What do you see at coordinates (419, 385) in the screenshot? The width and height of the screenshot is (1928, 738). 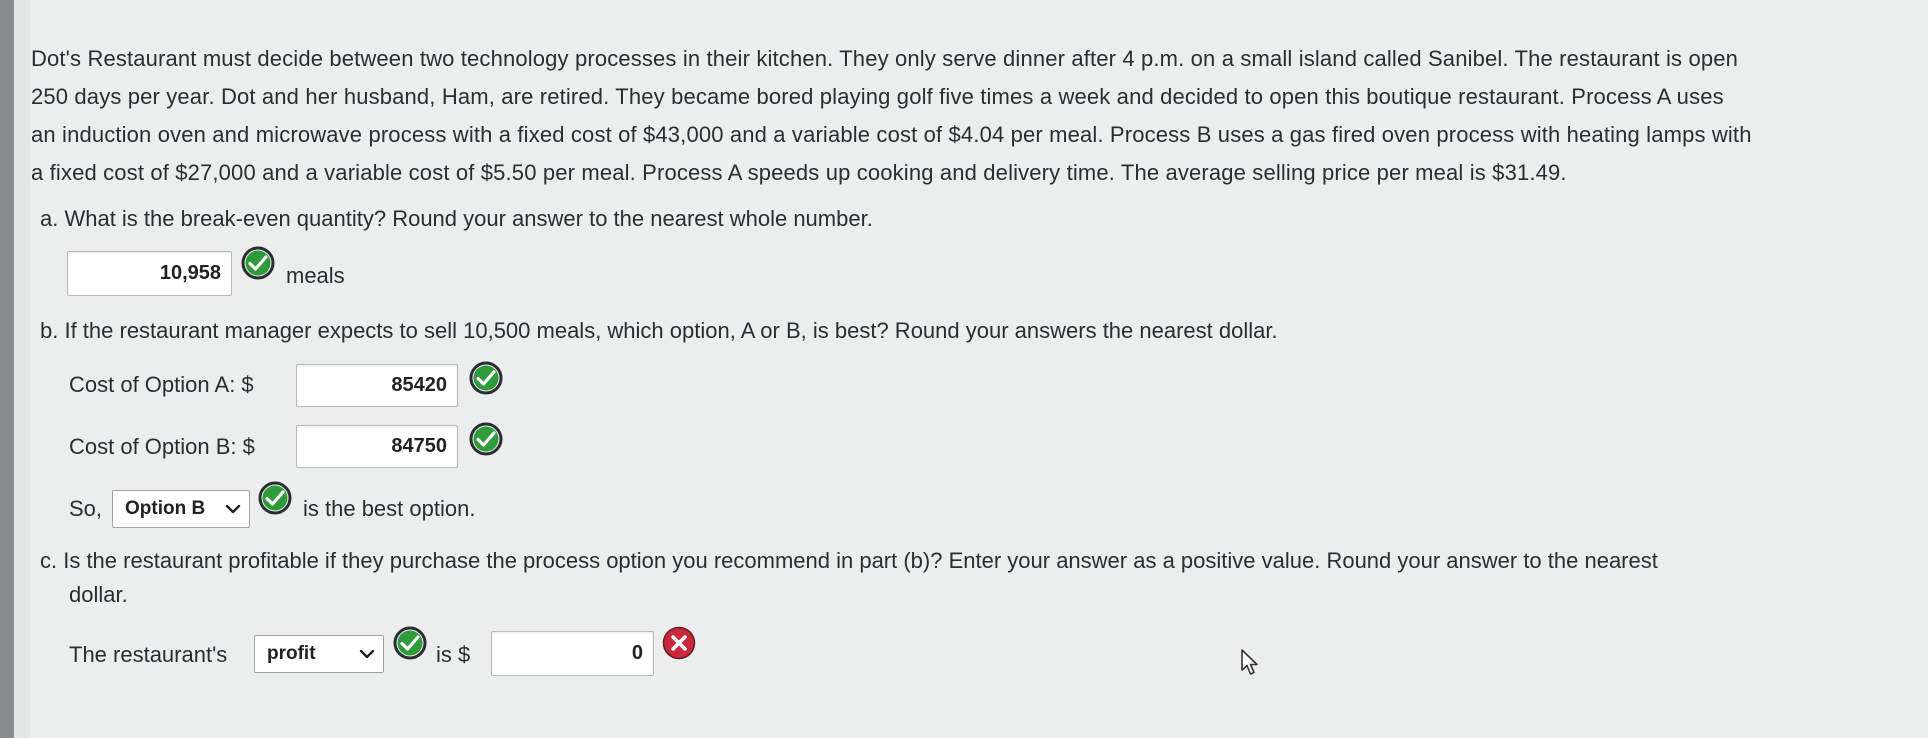 I see `cost-a-value: 85420` at bounding box center [419, 385].